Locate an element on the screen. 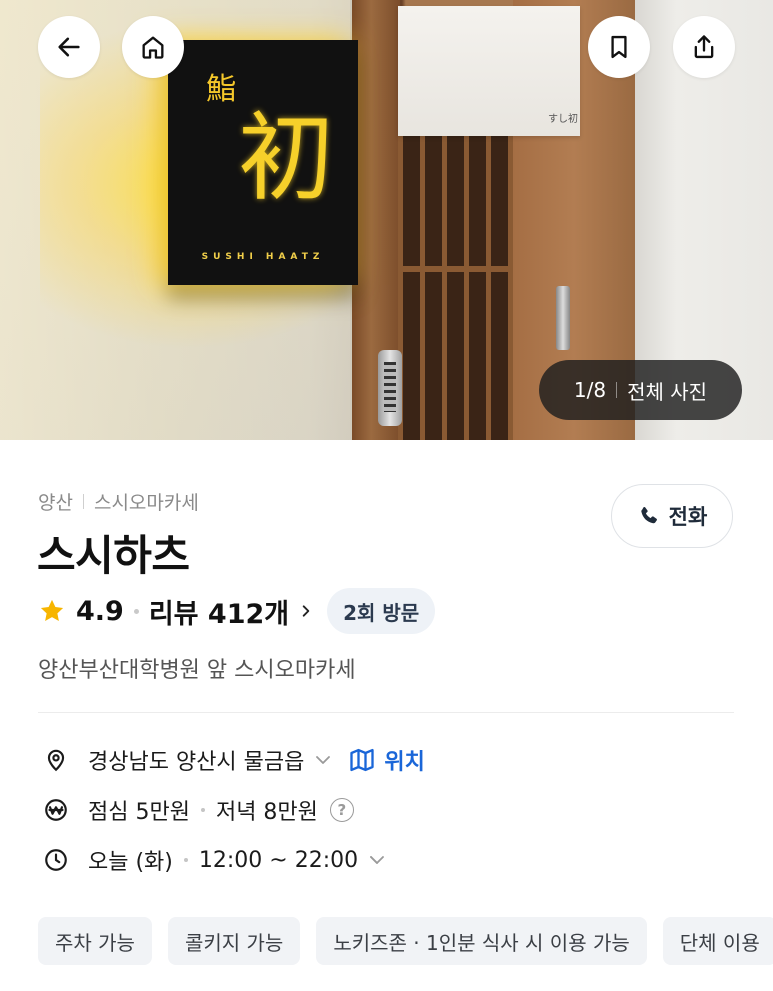 Image resolution: width=773 pixels, height=991 pixels. breadcrumb: 양산 스시오마카세 is located at coordinates (118, 501).